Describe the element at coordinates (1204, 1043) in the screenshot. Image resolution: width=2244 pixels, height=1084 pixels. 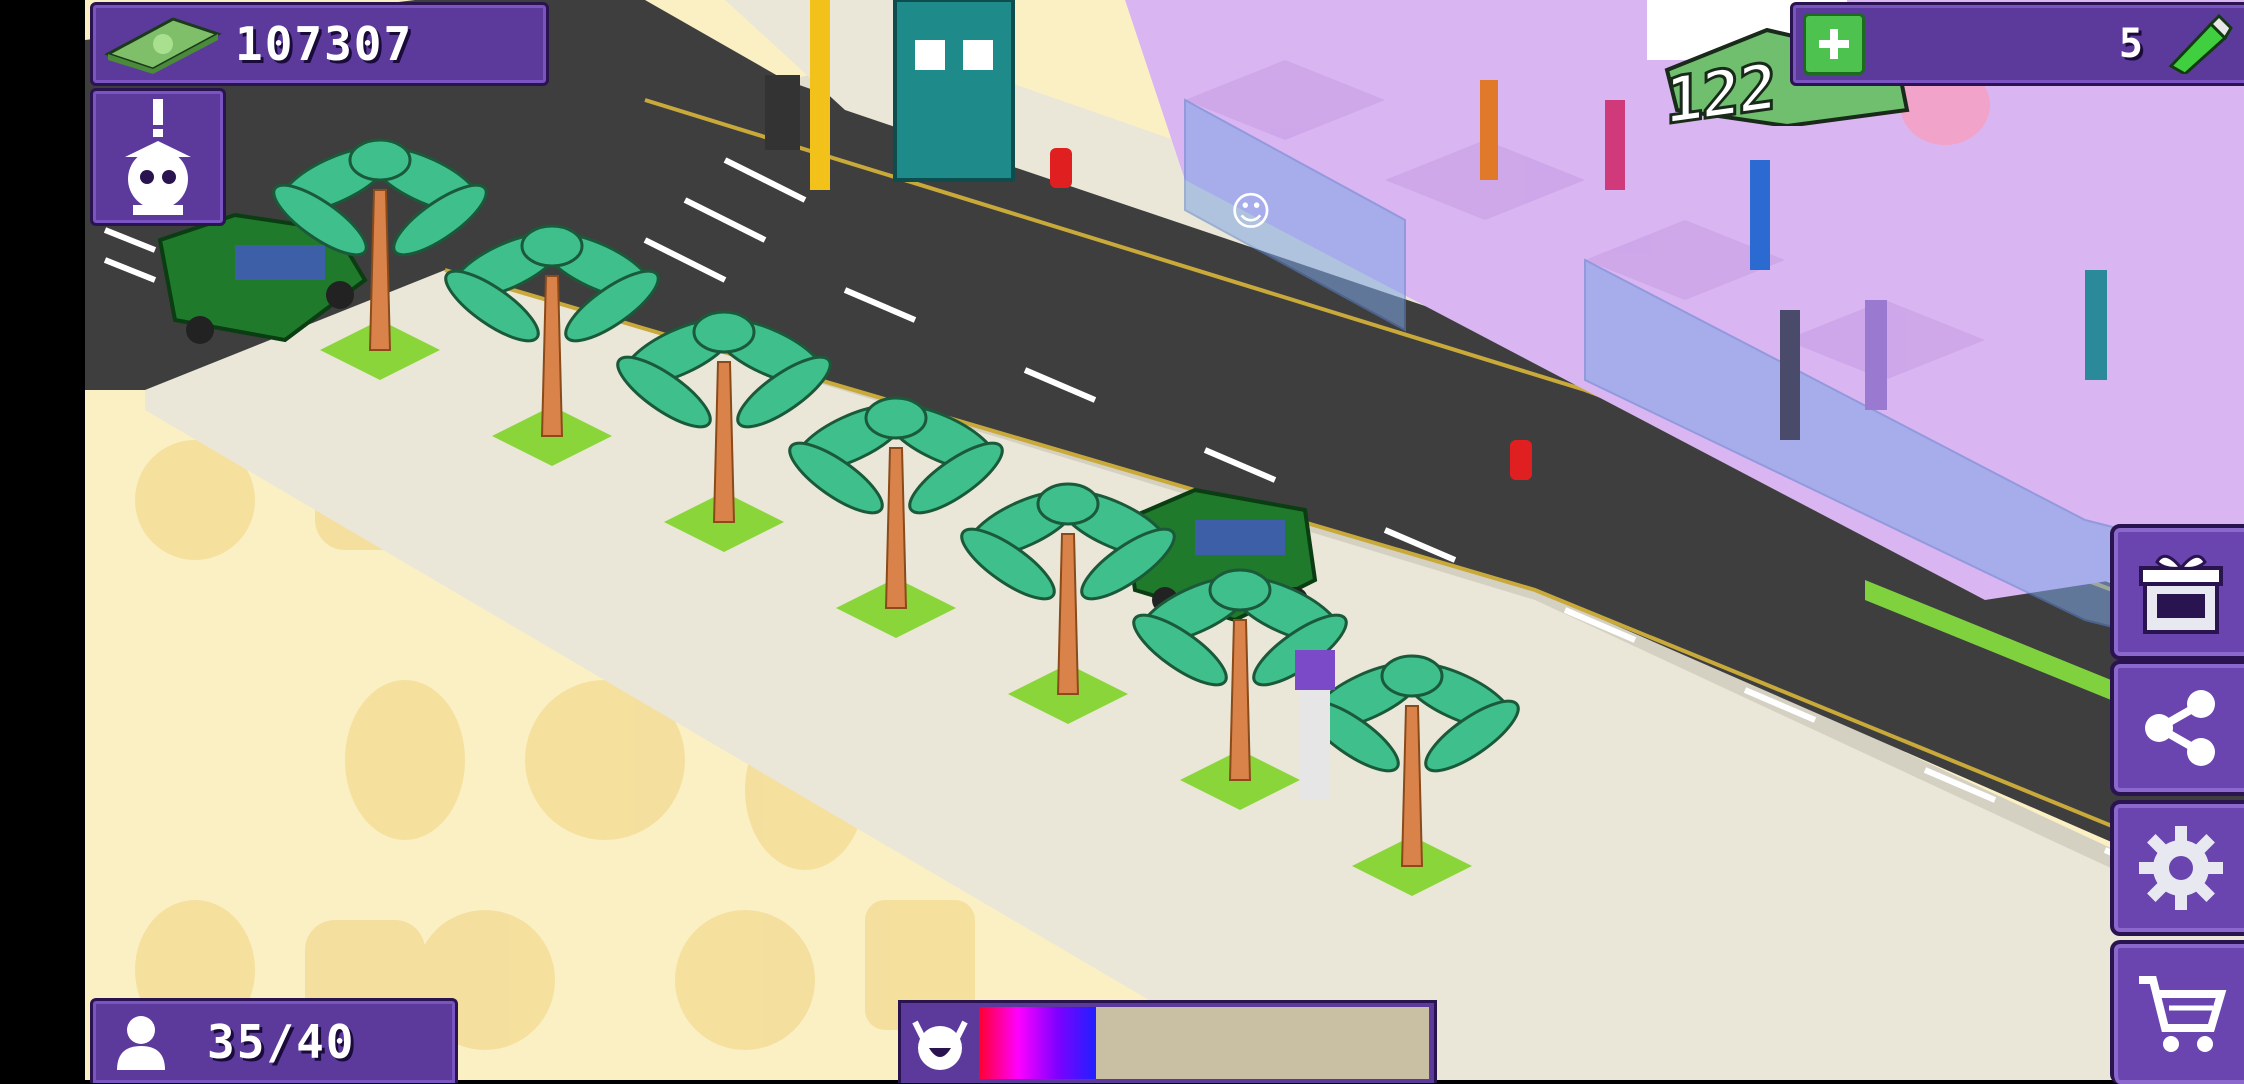
I see `happiness-track` at that location.